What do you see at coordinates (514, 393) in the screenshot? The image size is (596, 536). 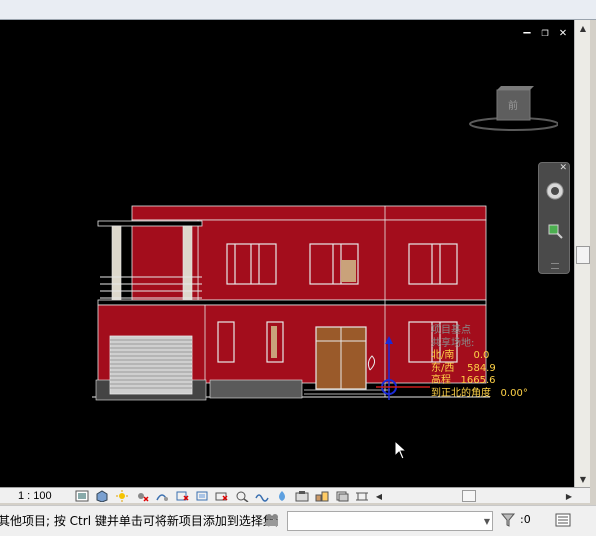 I see `pbp-value: 0.00°` at bounding box center [514, 393].